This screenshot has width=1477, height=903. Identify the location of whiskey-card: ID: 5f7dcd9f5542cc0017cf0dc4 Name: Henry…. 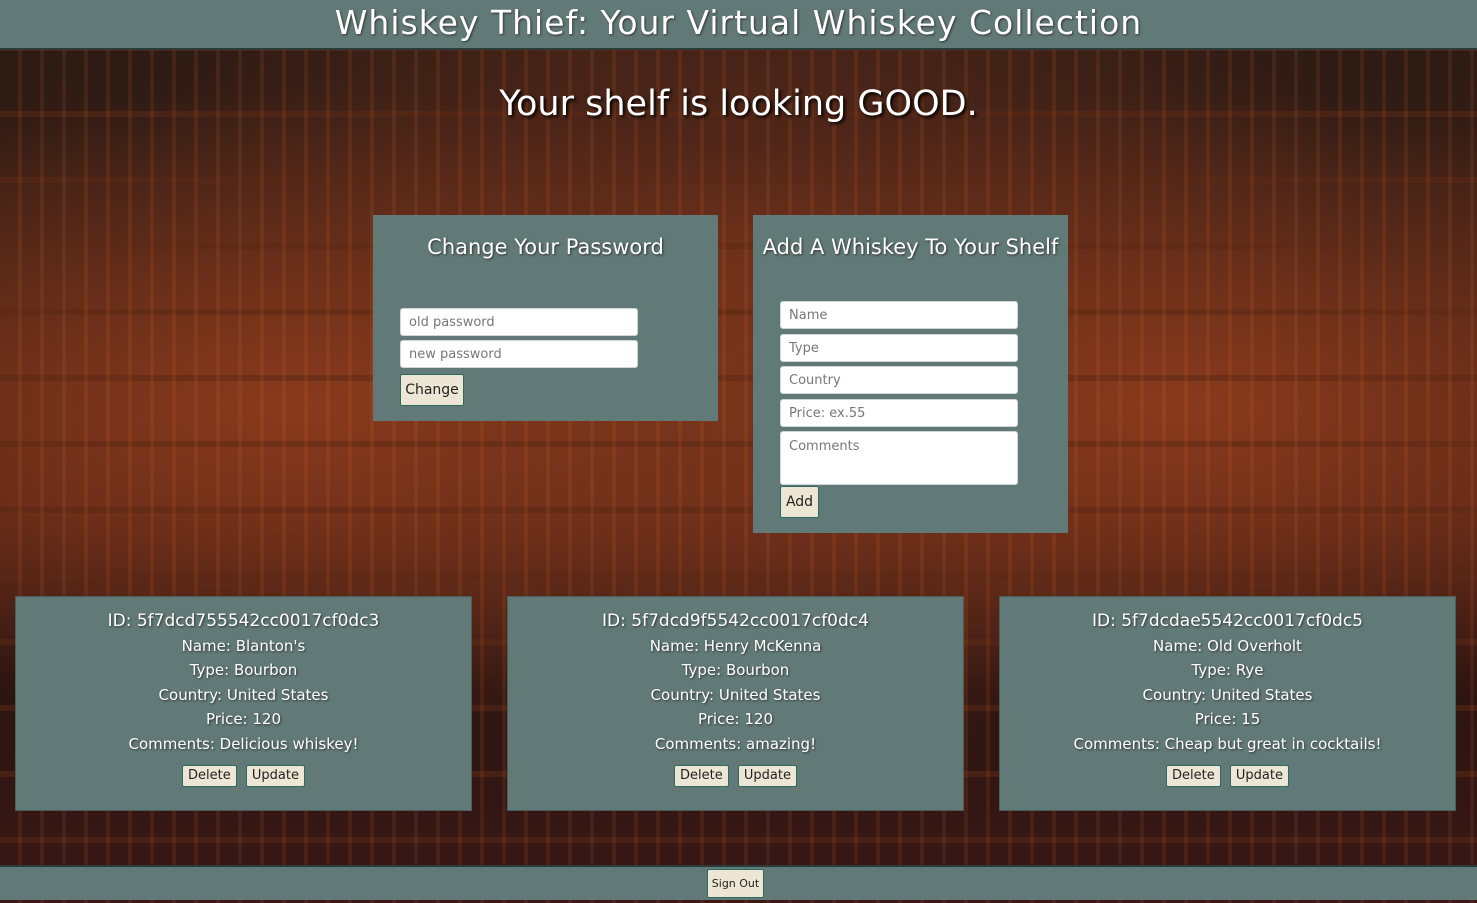
(735, 703).